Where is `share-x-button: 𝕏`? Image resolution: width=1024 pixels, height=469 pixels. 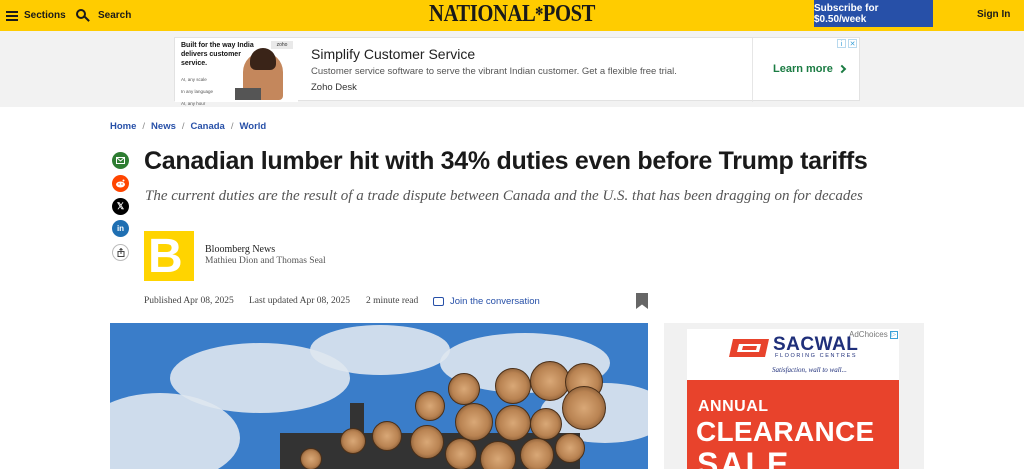
share-x-button: 𝕏 is located at coordinates (120, 206).